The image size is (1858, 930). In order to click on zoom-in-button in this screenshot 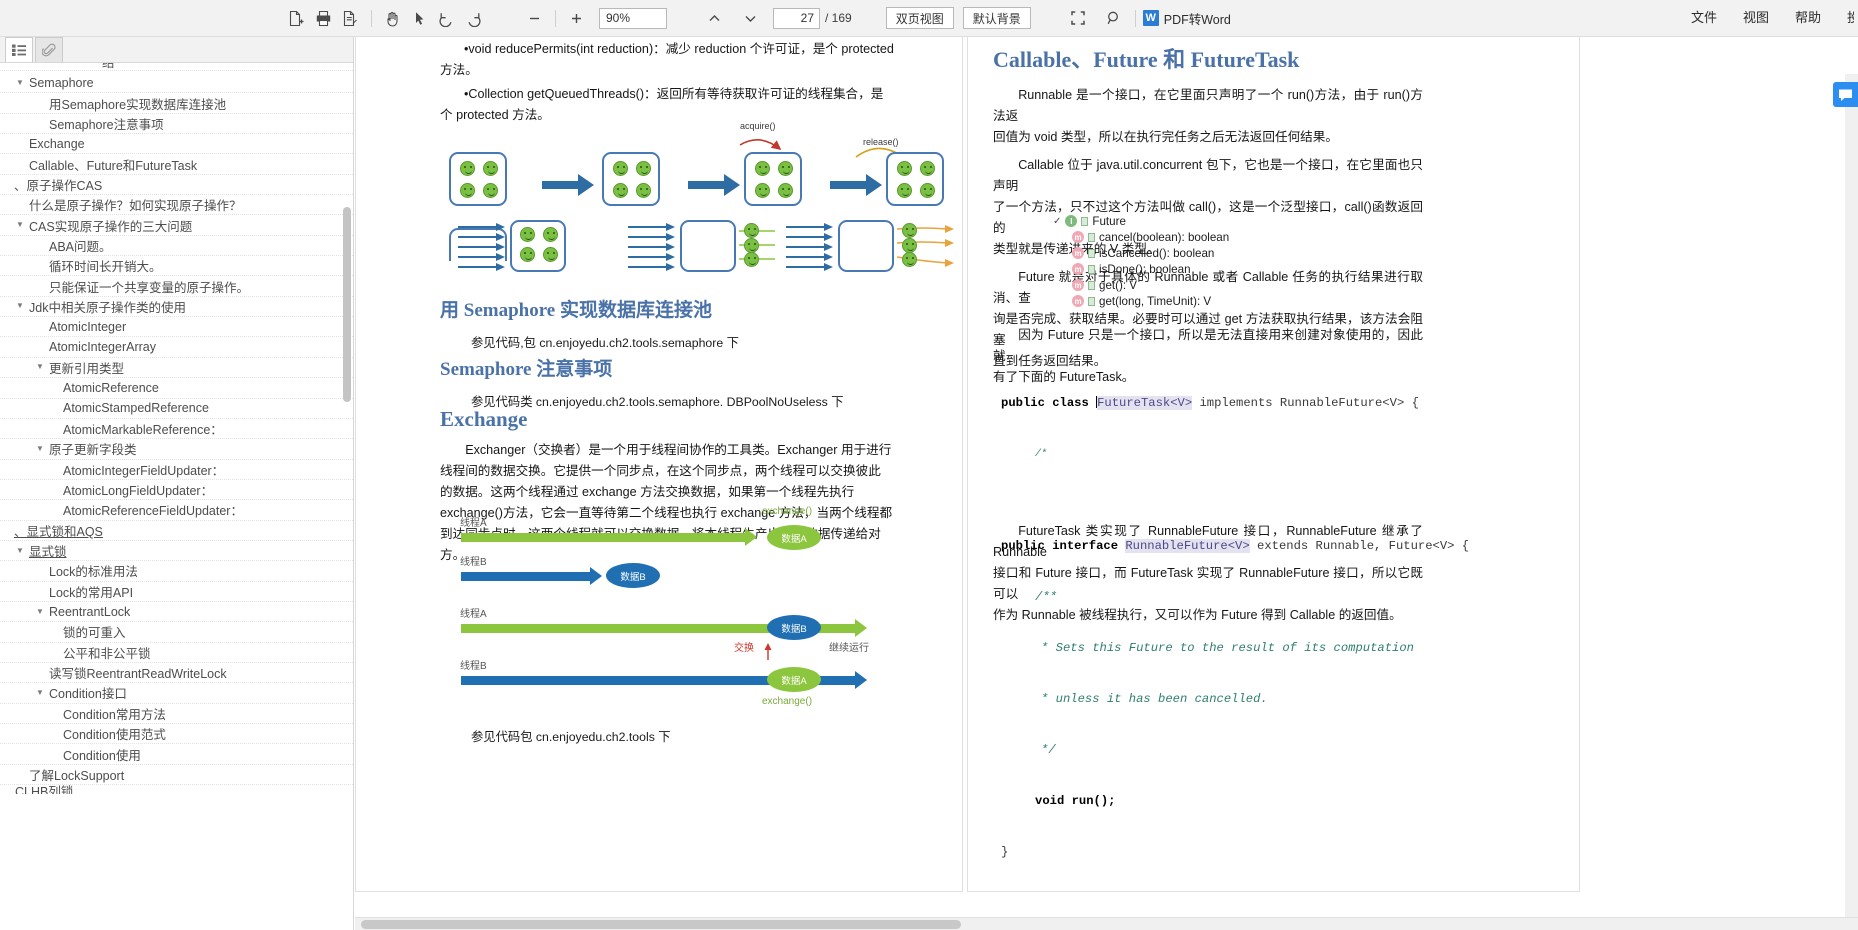, I will do `click(576, 18)`.